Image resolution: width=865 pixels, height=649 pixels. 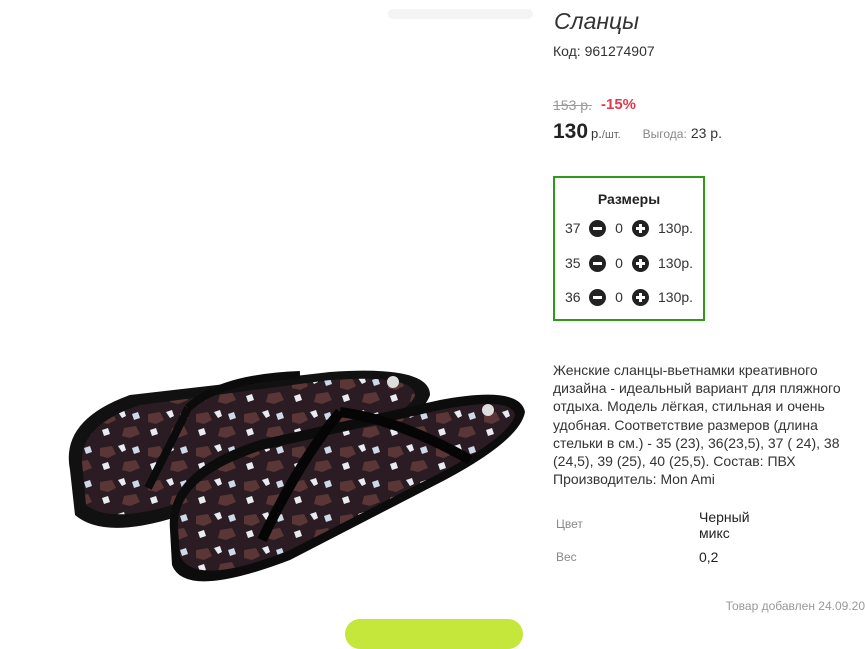 What do you see at coordinates (709, 557) in the screenshot?
I see `attribute-value-weight: 0,2` at bounding box center [709, 557].